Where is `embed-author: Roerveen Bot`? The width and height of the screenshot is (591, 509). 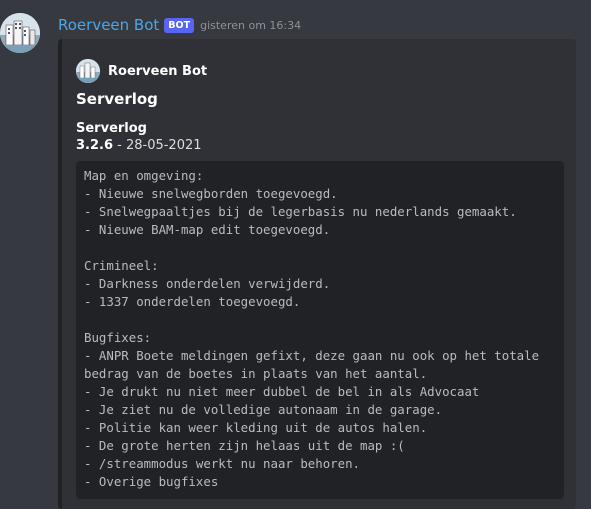 embed-author: Roerveen Bot is located at coordinates (141, 71).